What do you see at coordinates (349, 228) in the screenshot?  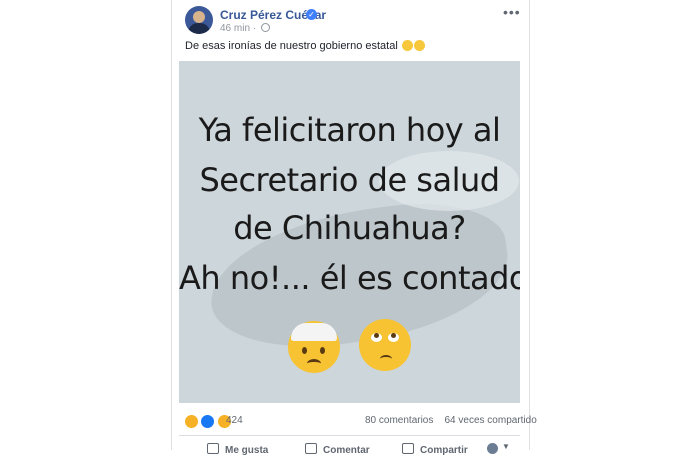 I see `image-text-line-3: de Chihuahua?` at bounding box center [349, 228].